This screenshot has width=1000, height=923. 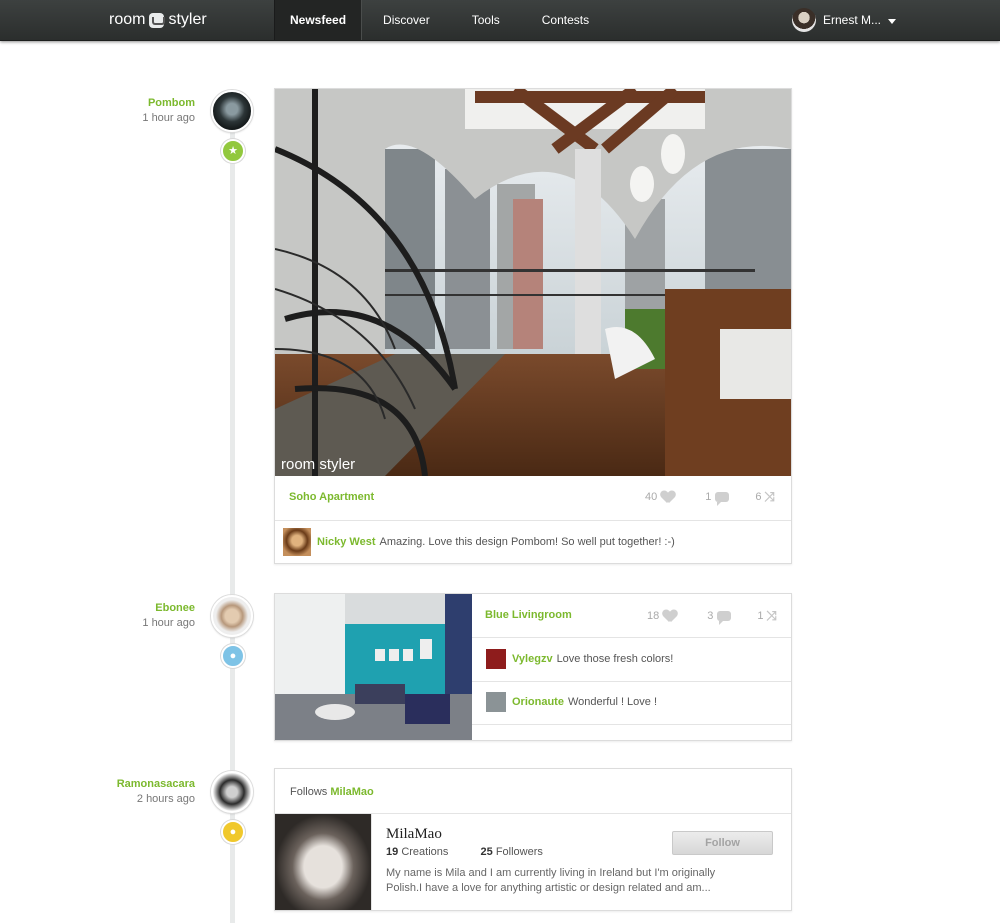 I want to click on followed-user-link: MilaMao, so click(x=351, y=792).